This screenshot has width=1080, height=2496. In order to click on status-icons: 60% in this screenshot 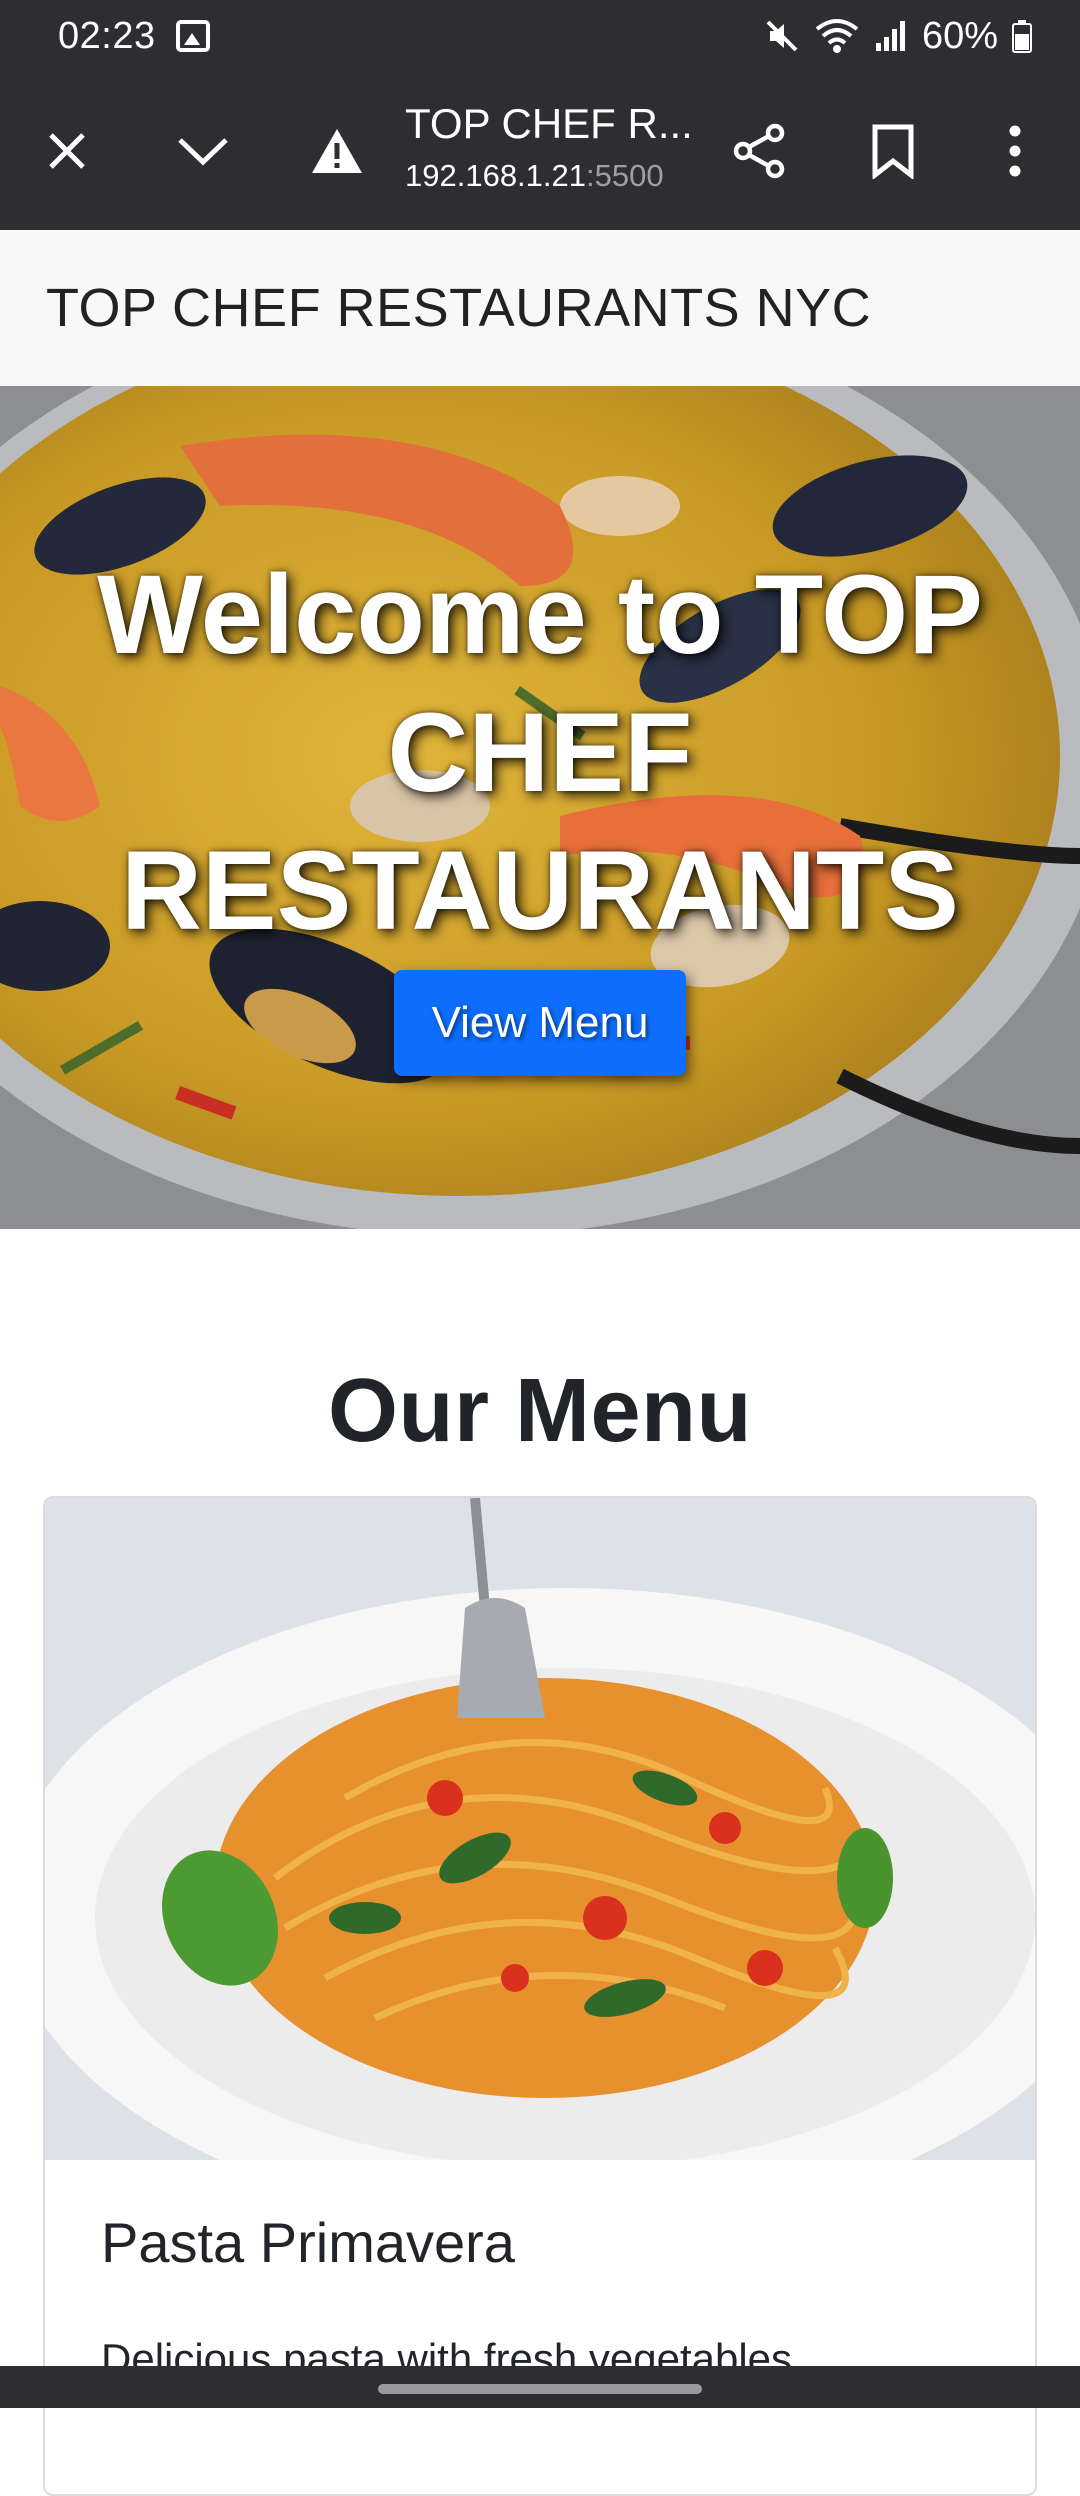, I will do `click(898, 36)`.